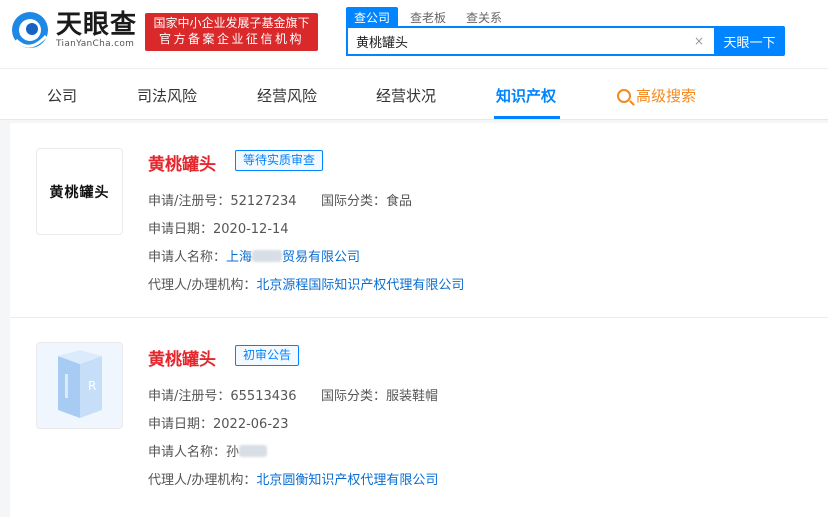 Image resolution: width=828 pixels, height=517 pixels. I want to click on tab-operational-status: 经营状况, so click(406, 95).